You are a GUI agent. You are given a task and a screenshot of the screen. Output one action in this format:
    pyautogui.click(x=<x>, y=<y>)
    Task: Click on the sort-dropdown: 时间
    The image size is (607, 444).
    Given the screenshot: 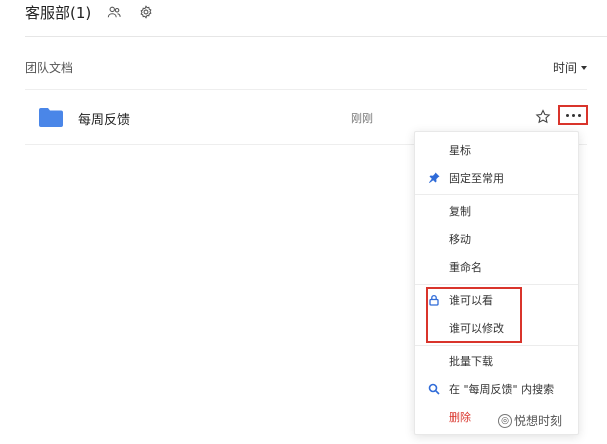 What is the action you would take?
    pyautogui.click(x=570, y=67)
    